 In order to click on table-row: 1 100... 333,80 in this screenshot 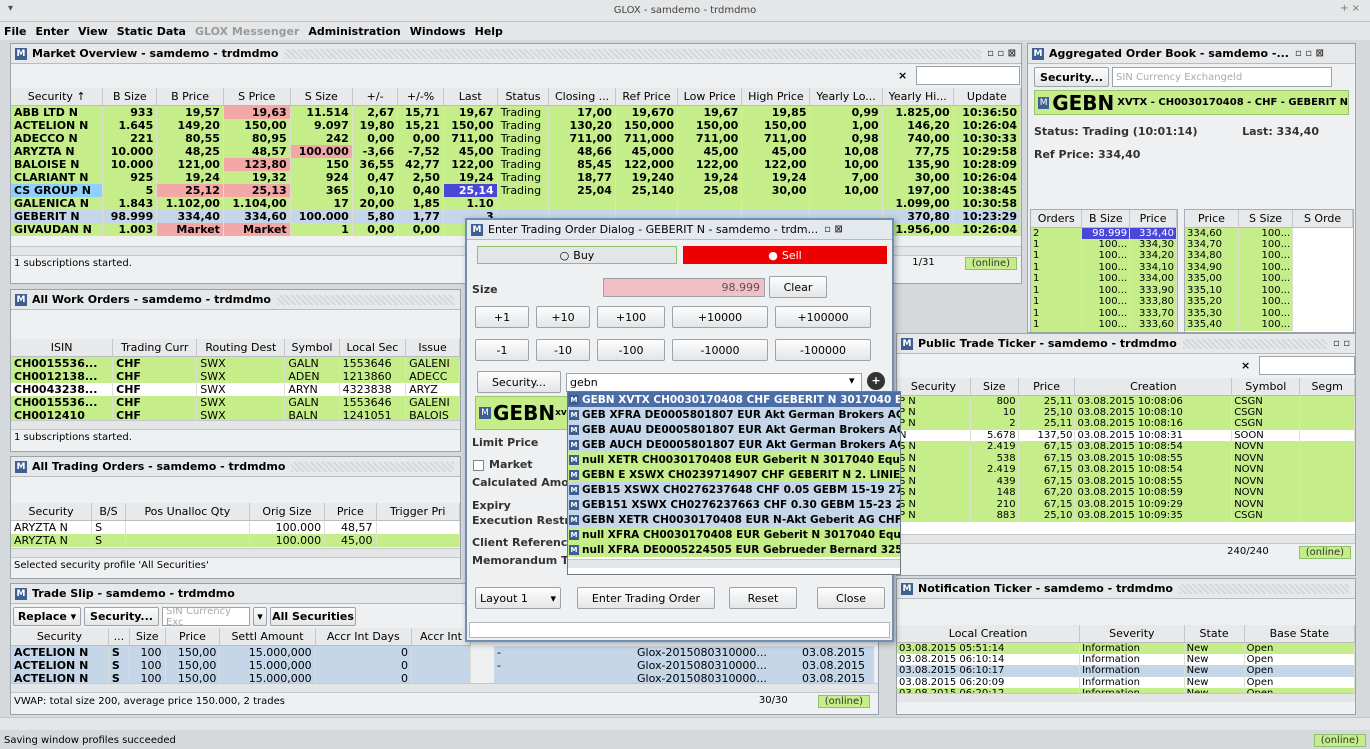, I will do `click(1104, 302)`.